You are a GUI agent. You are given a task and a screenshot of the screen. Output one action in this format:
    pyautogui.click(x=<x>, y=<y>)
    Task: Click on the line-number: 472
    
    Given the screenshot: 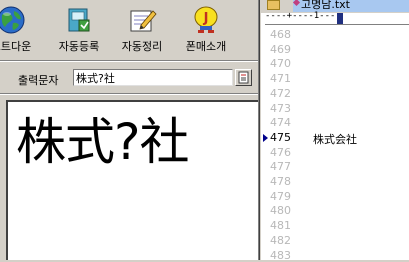 What is the action you would take?
    pyautogui.click(x=280, y=93)
    